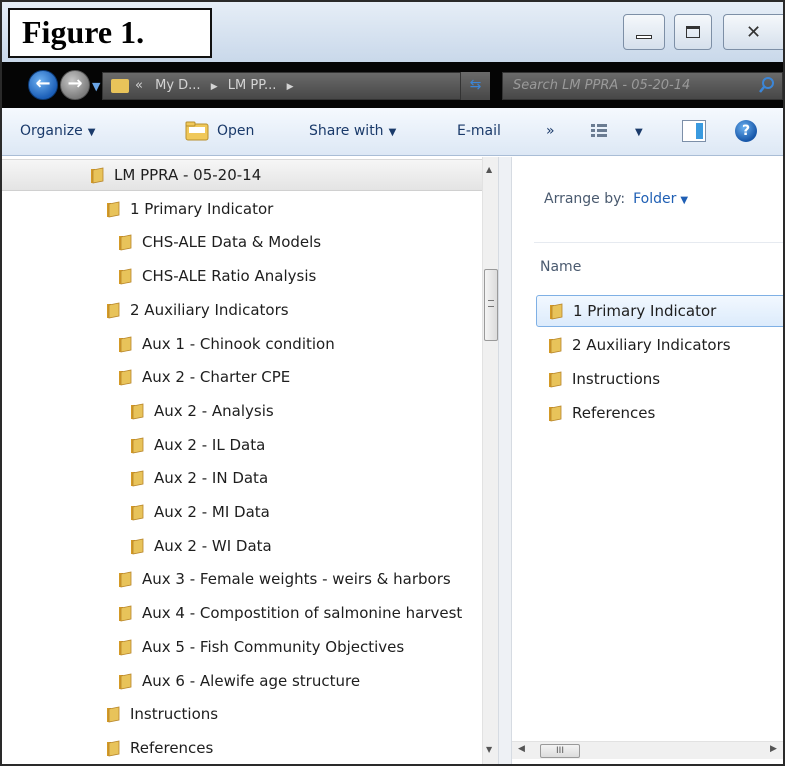 The width and height of the screenshot is (785, 766). What do you see at coordinates (773, 749) in the screenshot?
I see `scroll-right-icon: ▶` at bounding box center [773, 749].